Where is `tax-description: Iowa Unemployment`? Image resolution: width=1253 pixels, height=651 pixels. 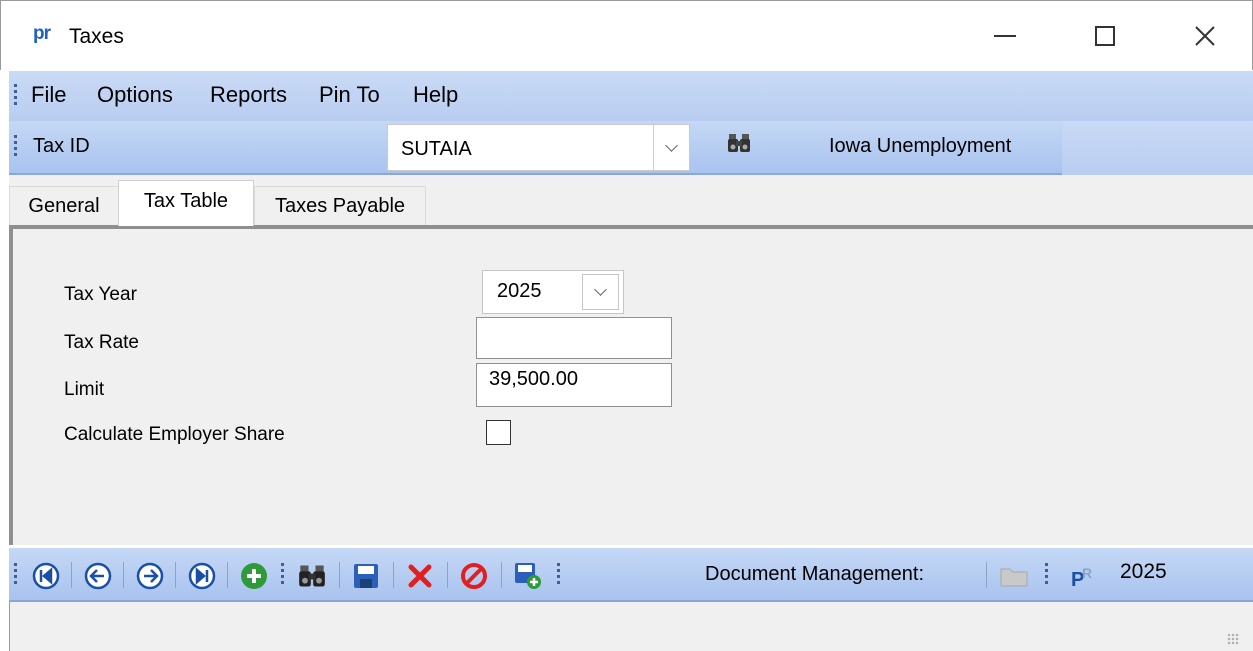
tax-description: Iowa Unemployment is located at coordinates (920, 146).